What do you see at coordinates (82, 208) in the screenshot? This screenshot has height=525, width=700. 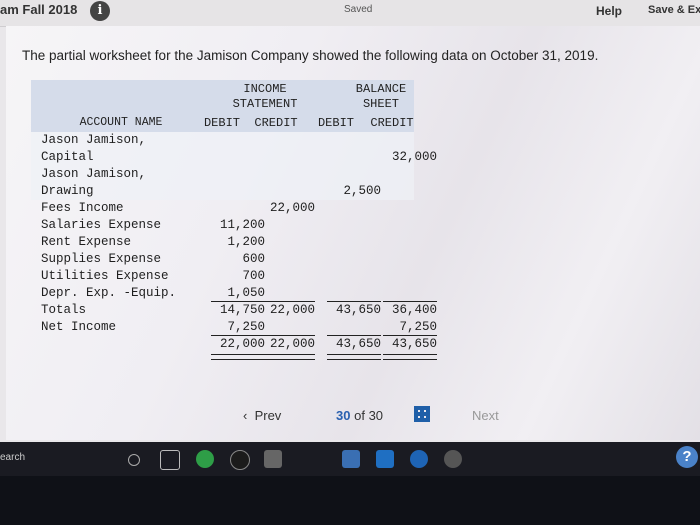 I see `account-name: Fees Income` at bounding box center [82, 208].